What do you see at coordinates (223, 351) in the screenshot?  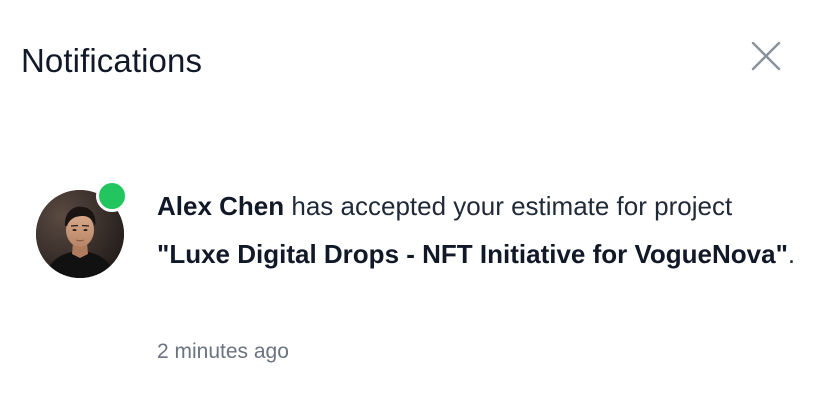 I see `notification-timestamp: 2 minutes ago` at bounding box center [223, 351].